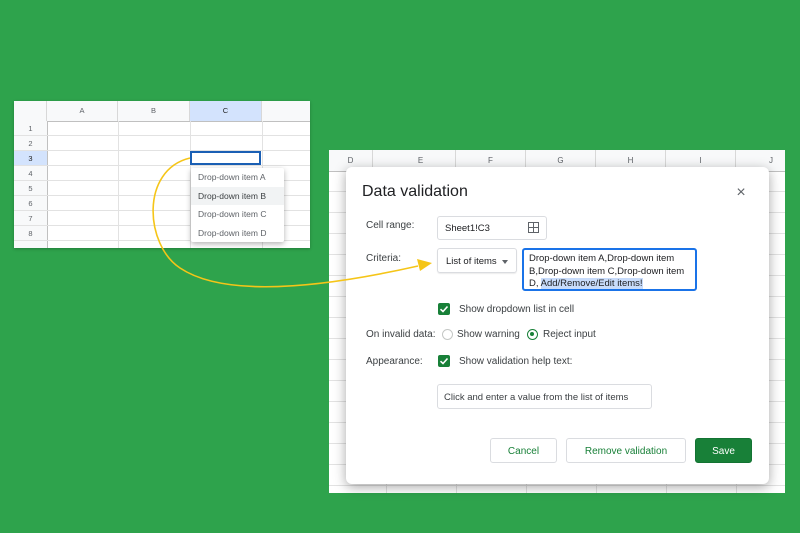 The image size is (800, 533). What do you see at coordinates (505, 262) in the screenshot?
I see `caret-down-icon` at bounding box center [505, 262].